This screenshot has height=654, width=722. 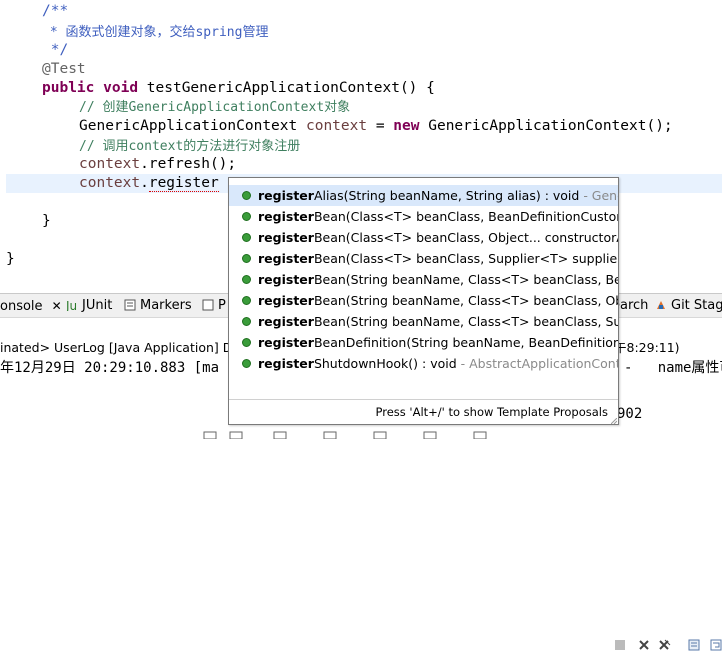 What do you see at coordinates (55, 11) in the screenshot?
I see `javadoc-open: /**` at bounding box center [55, 11].